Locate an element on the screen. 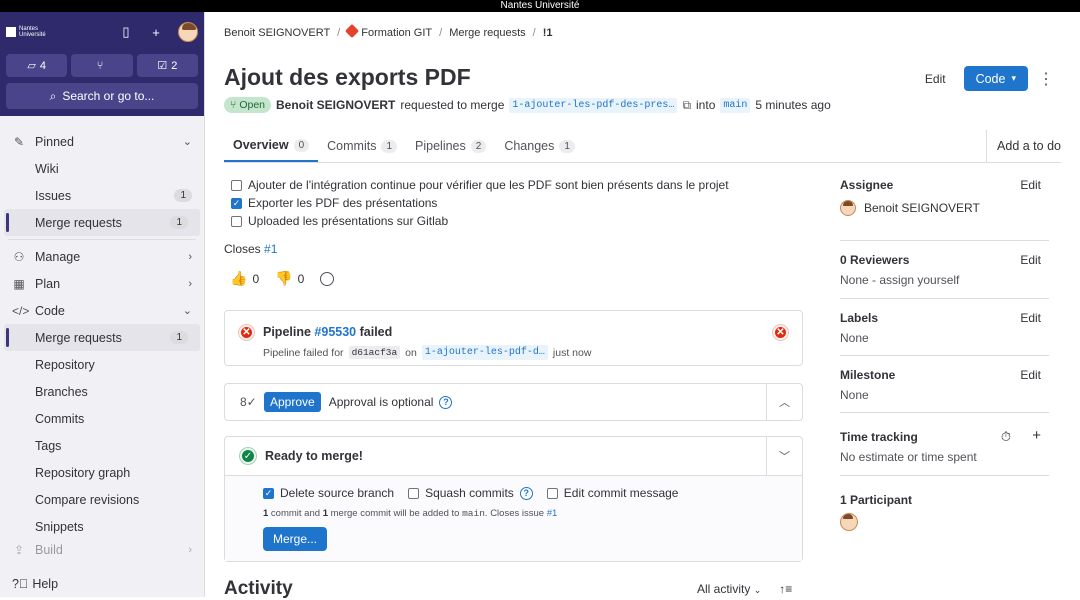 This screenshot has width=1080, height=600. author-link: Benoit SEIGNOVERT is located at coordinates (335, 105).